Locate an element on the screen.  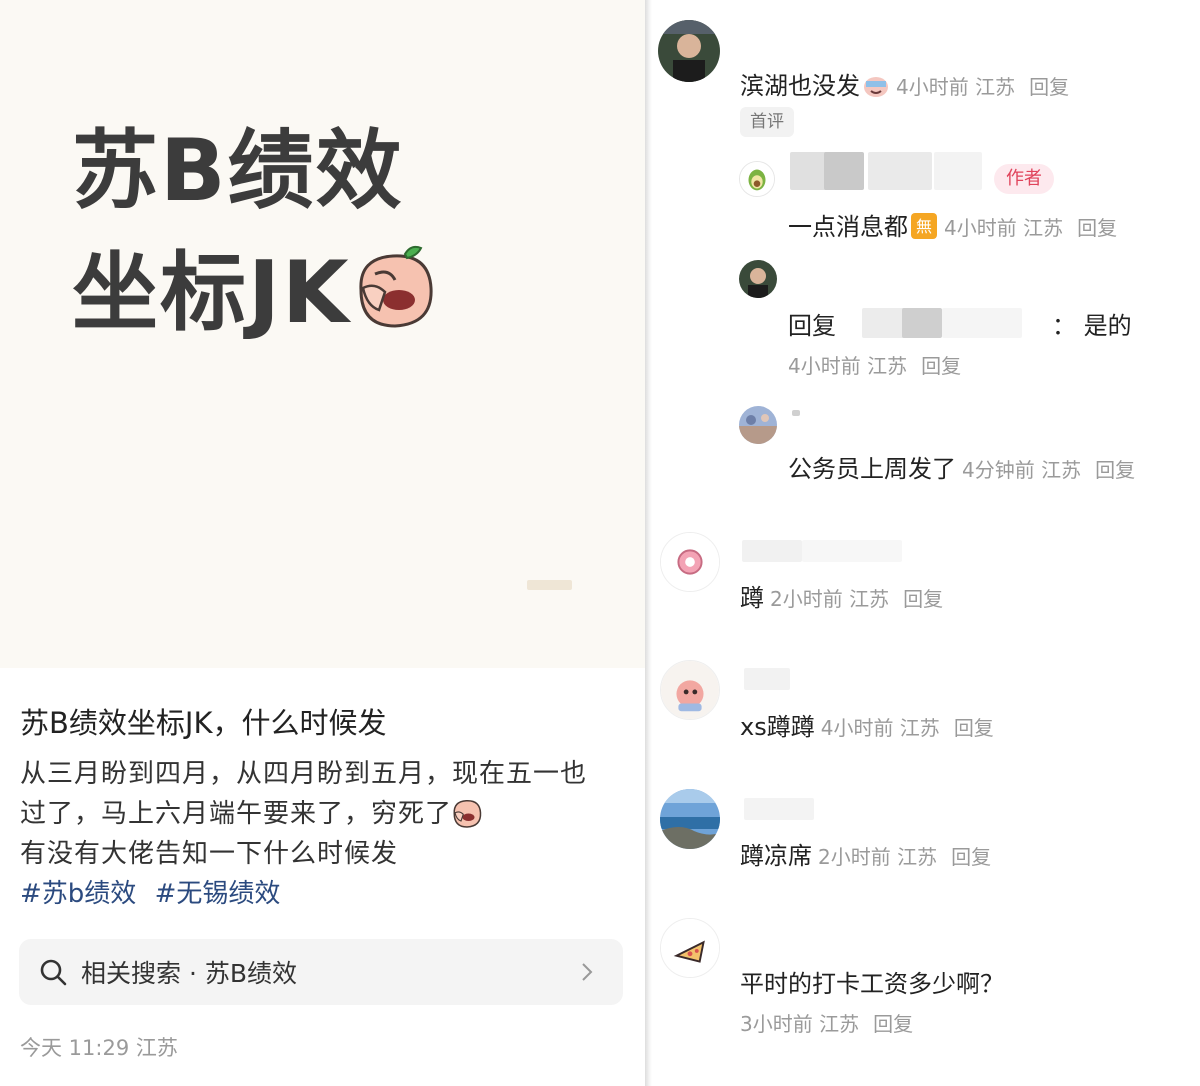
related-search-bar: 相关搜索 · 苏B绩效 is located at coordinates (321, 972).